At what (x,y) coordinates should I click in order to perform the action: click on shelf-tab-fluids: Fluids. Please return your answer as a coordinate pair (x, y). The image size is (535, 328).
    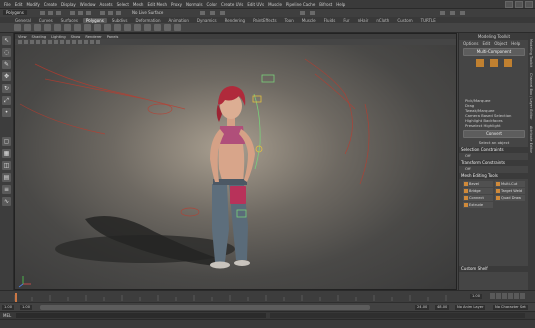
    Looking at the image, I should click on (330, 20).